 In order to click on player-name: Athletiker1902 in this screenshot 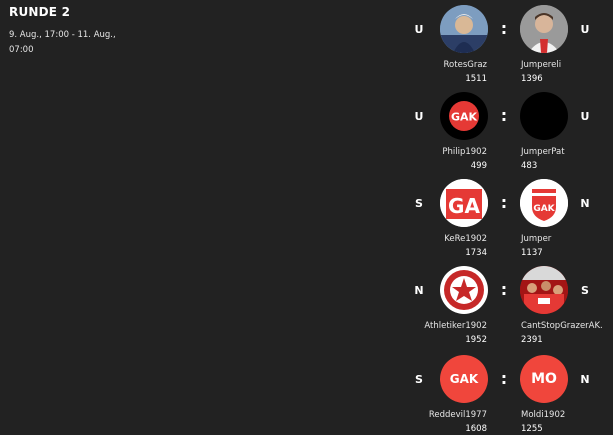, I will do `click(455, 326)`.